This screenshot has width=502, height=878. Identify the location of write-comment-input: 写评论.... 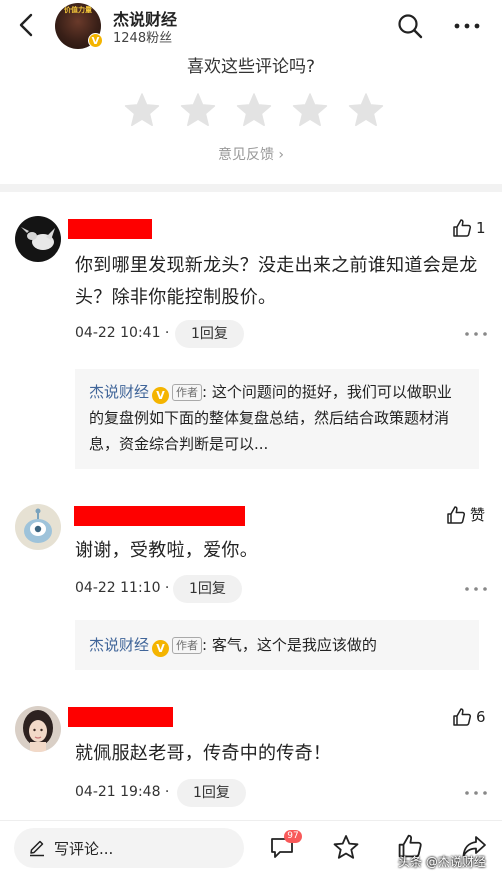
(129, 848).